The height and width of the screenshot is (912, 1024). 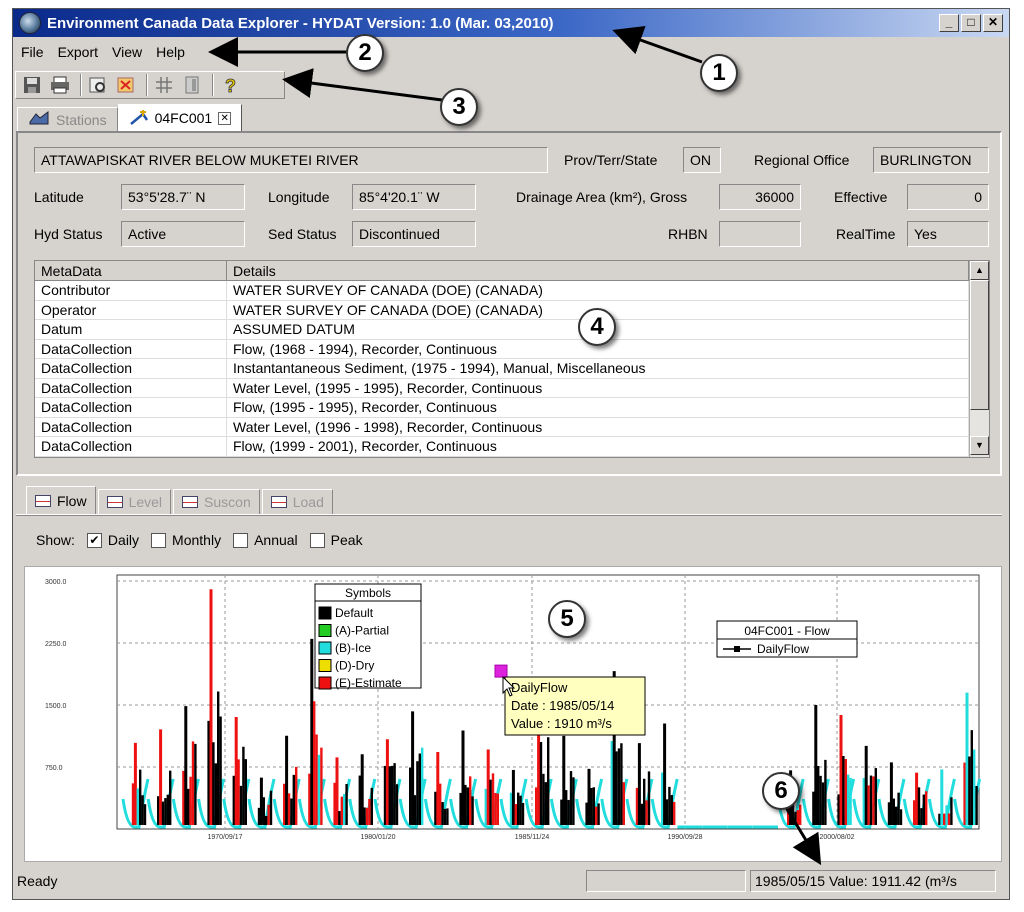 What do you see at coordinates (354, 666) in the screenshot?
I see `legend-label: (D)-Dry` at bounding box center [354, 666].